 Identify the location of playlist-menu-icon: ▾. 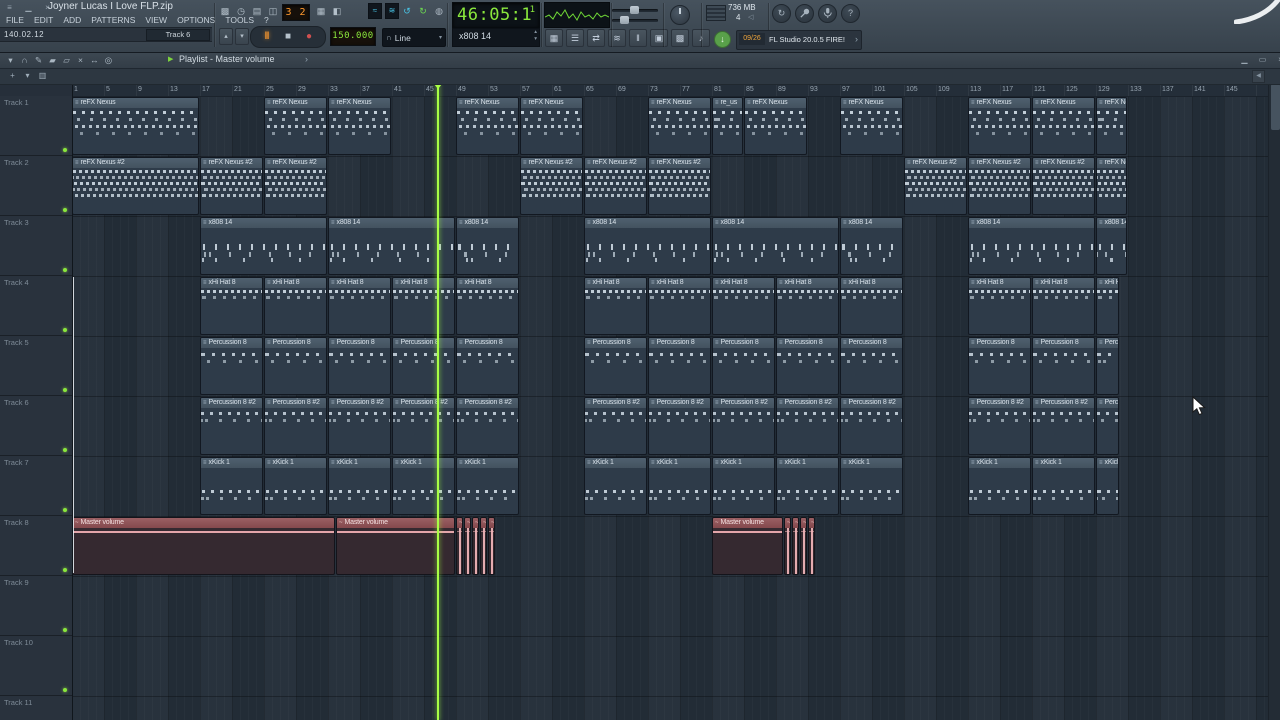
(10, 59).